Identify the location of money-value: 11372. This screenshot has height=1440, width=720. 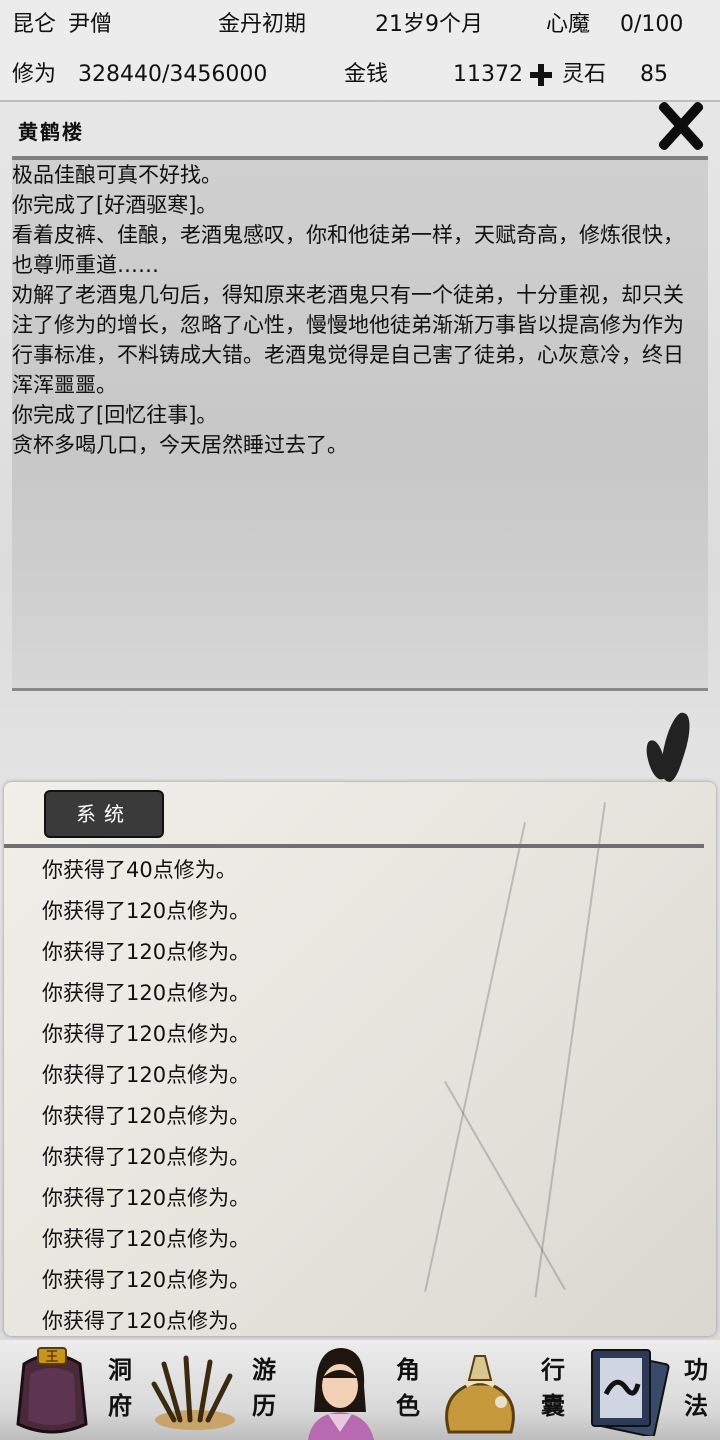
(488, 74).